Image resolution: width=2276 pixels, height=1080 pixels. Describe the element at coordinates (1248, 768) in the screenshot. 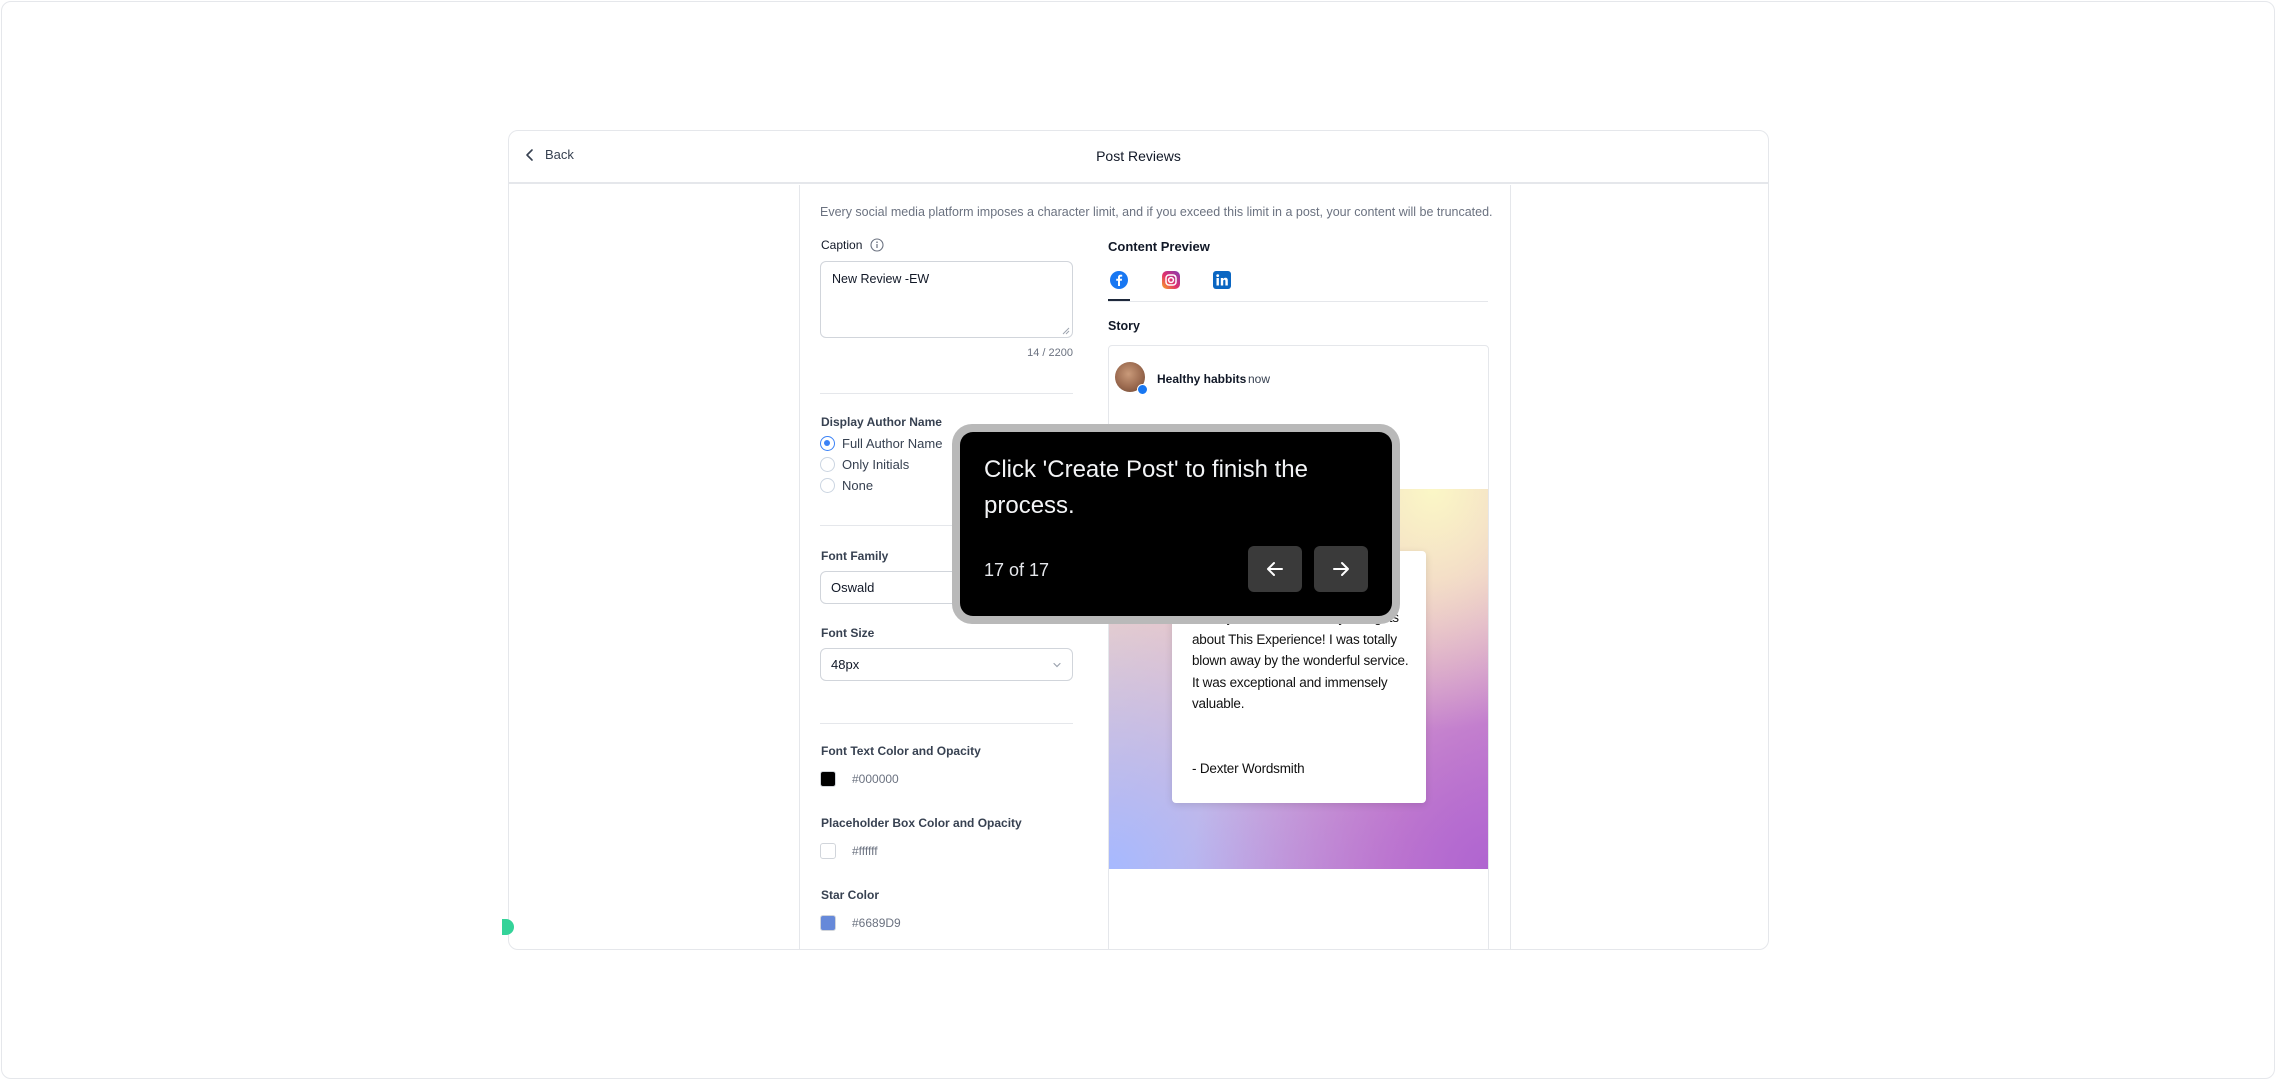

I see `review-author: - Dexter Wordsmith` at that location.